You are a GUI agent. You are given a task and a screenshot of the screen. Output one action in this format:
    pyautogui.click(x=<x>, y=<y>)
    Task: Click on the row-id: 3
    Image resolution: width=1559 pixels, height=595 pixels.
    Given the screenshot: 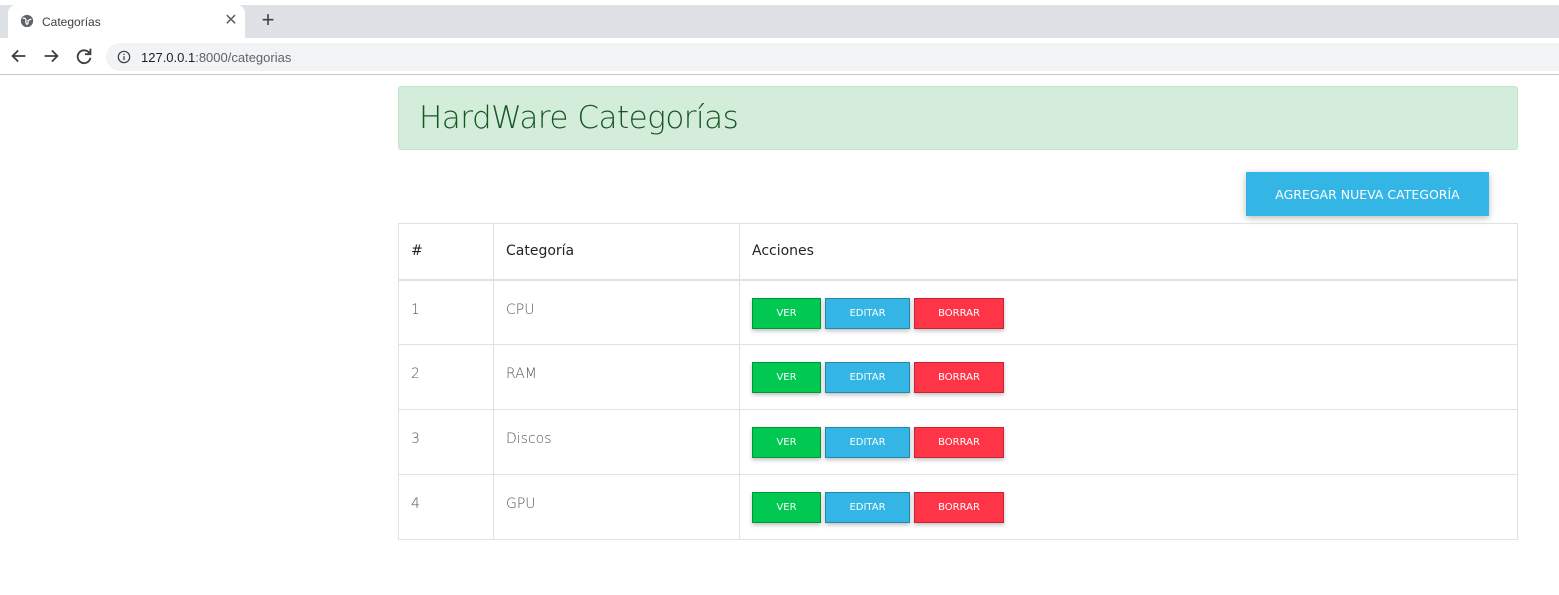 What is the action you would take?
    pyautogui.click(x=446, y=442)
    